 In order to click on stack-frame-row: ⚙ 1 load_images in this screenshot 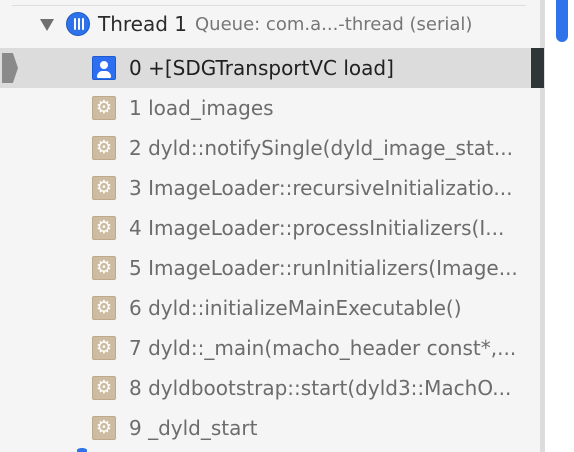, I will do `click(272, 108)`.